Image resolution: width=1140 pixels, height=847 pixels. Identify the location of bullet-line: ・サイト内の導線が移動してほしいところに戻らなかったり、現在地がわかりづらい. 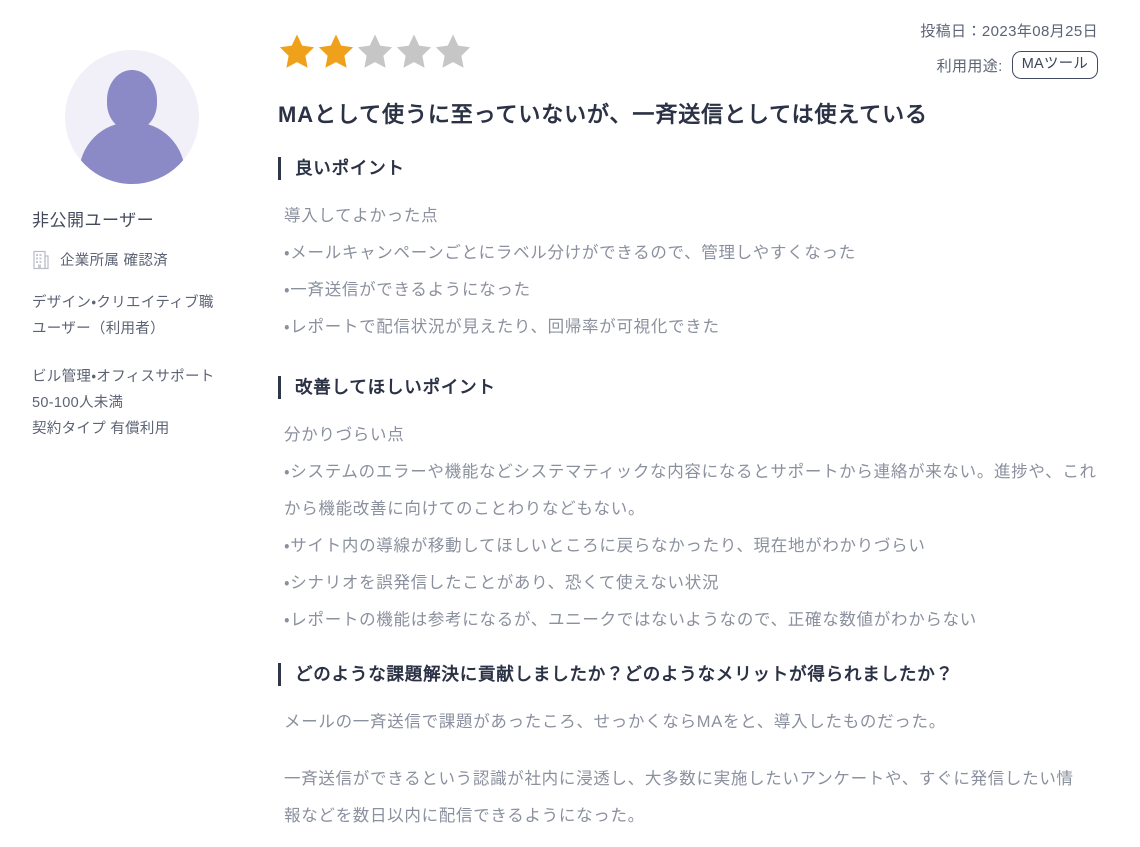
(605, 545).